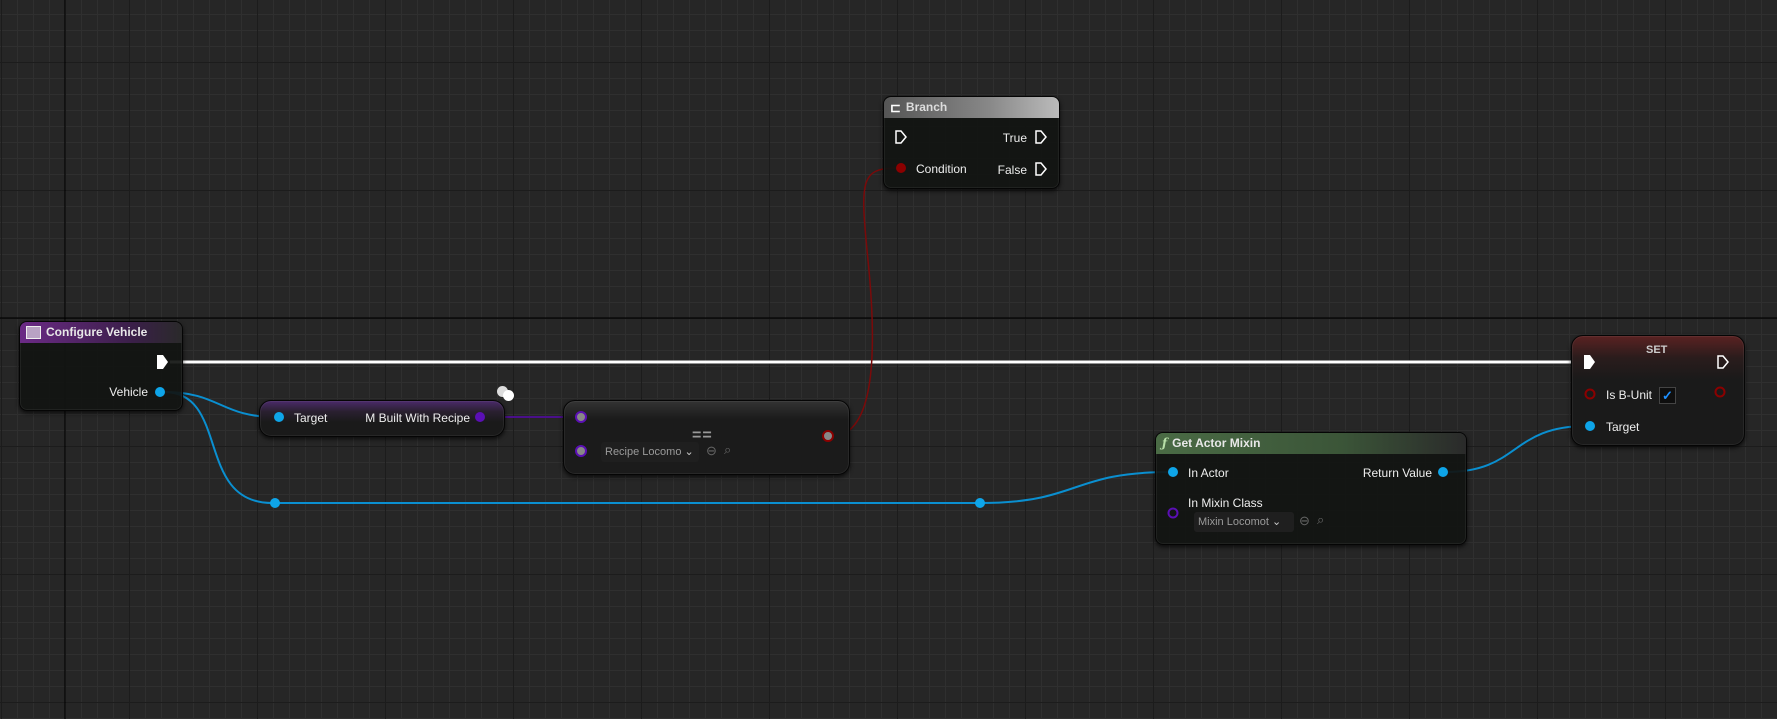 The height and width of the screenshot is (719, 1777). What do you see at coordinates (160, 392) in the screenshot?
I see `vehicle-pin` at bounding box center [160, 392].